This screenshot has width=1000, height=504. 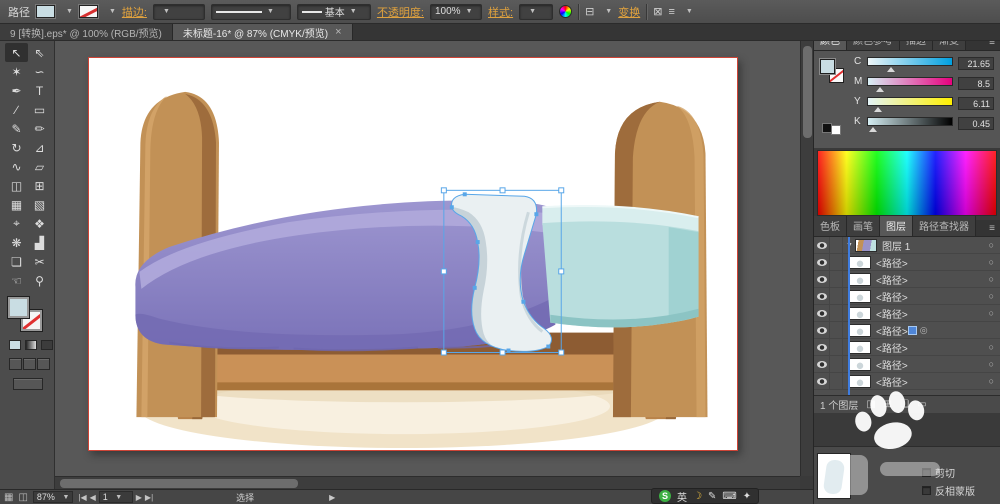 What do you see at coordinates (907, 183) in the screenshot?
I see `color-spectrum-ramp` at bounding box center [907, 183].